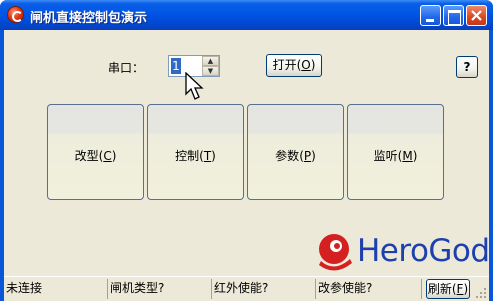  I want to click on refresh-mnemonic: F, so click(460, 289).